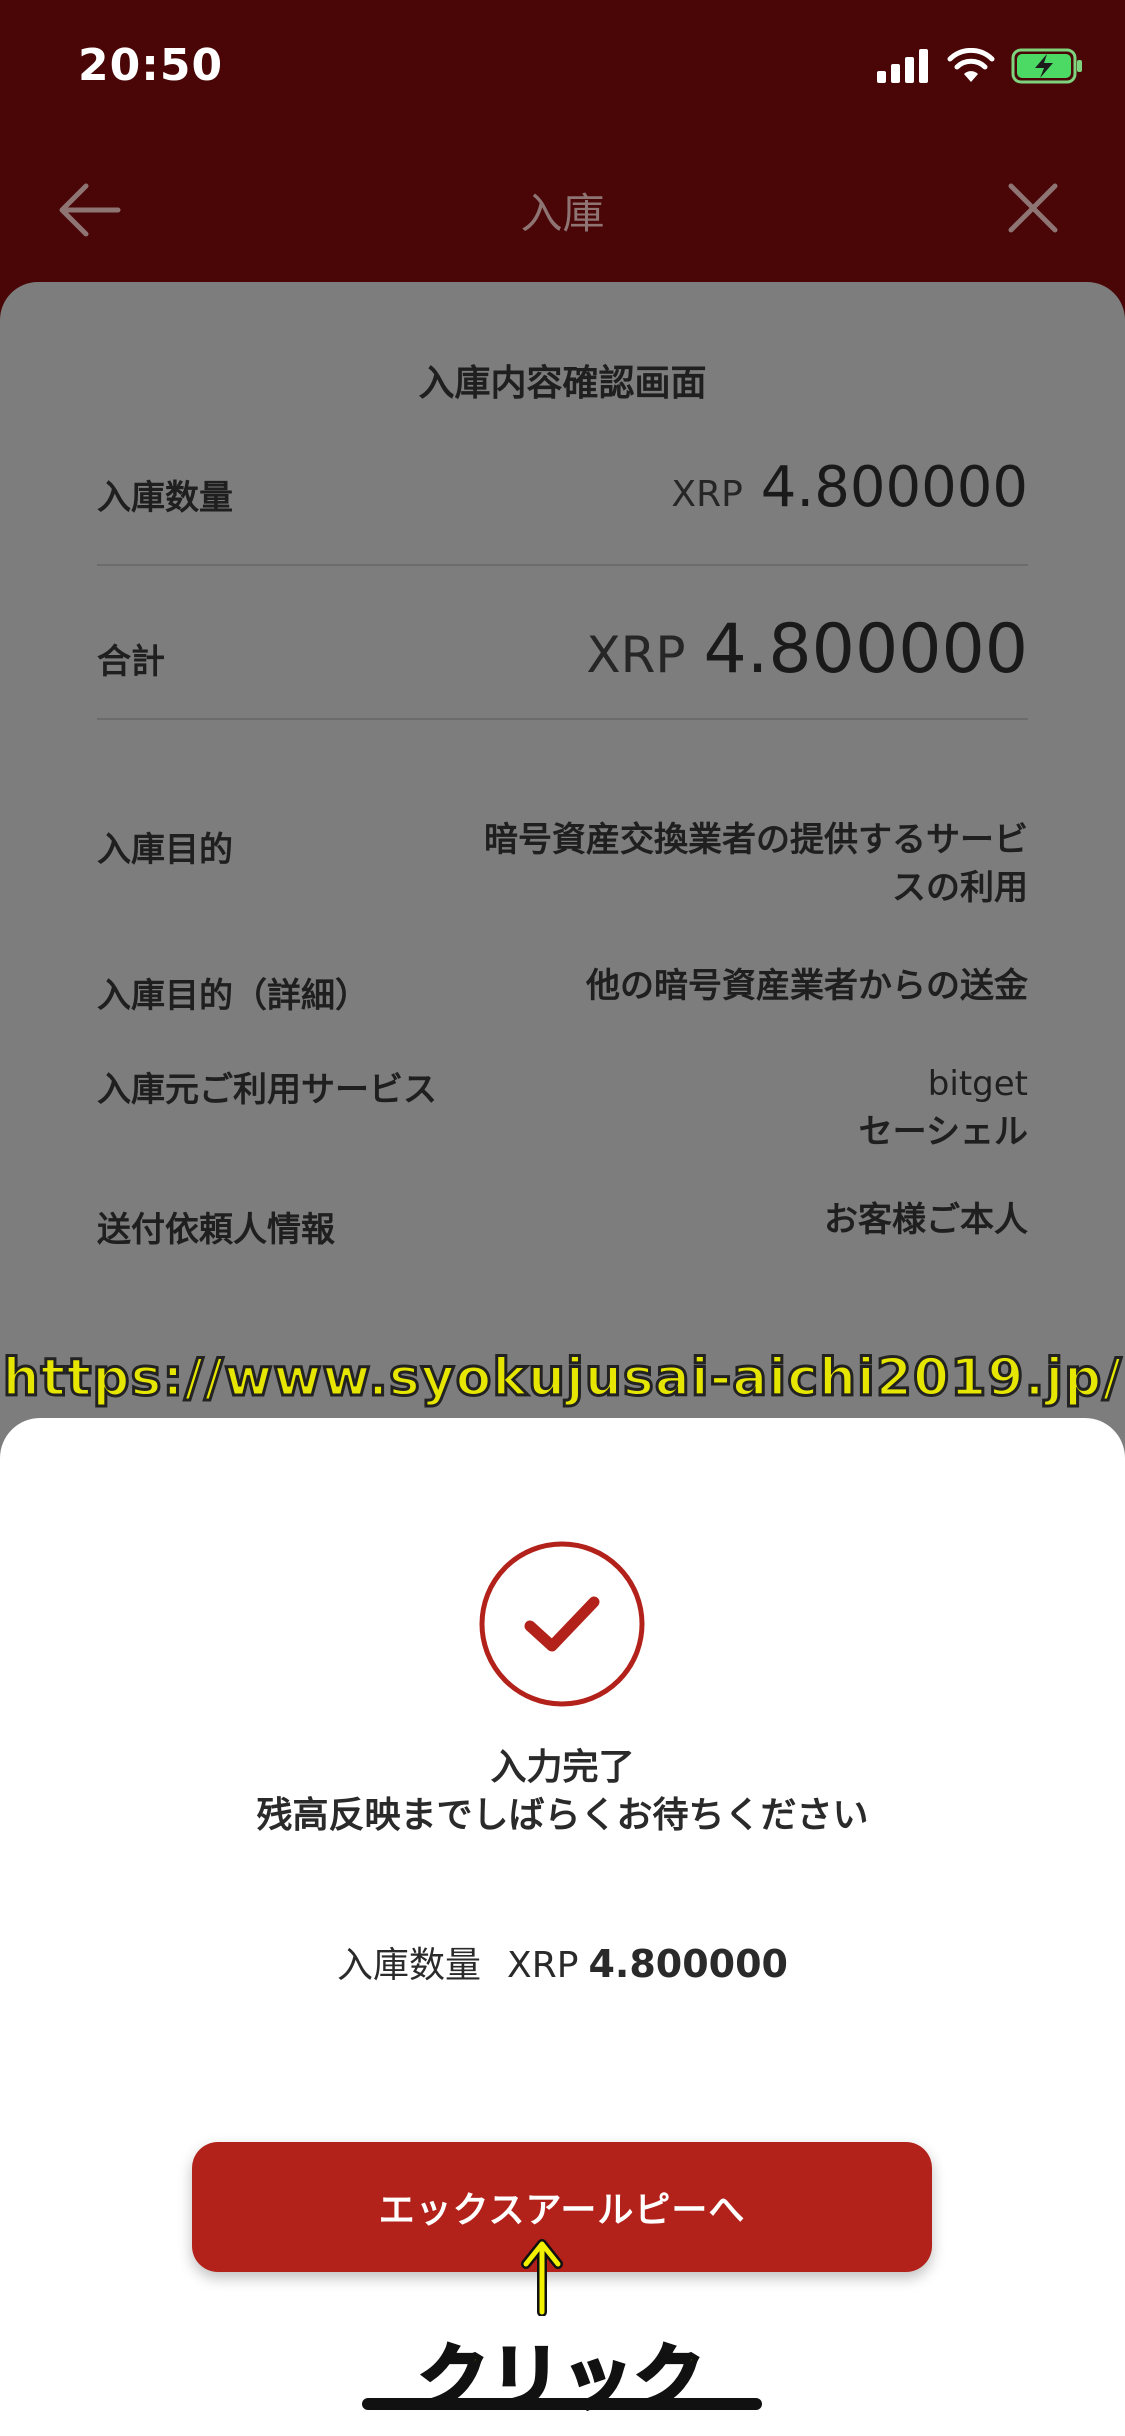  I want to click on requester-value: お客様ご本人, so click(926, 1220).